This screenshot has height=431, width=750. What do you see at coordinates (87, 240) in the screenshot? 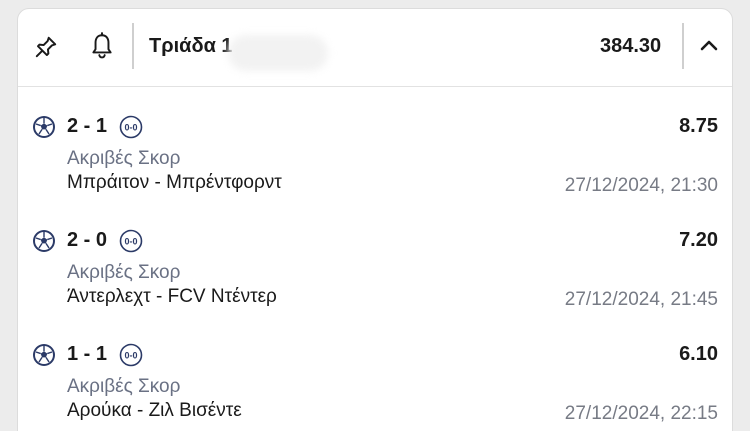
I see `predicted-score: 2 - 0` at bounding box center [87, 240].